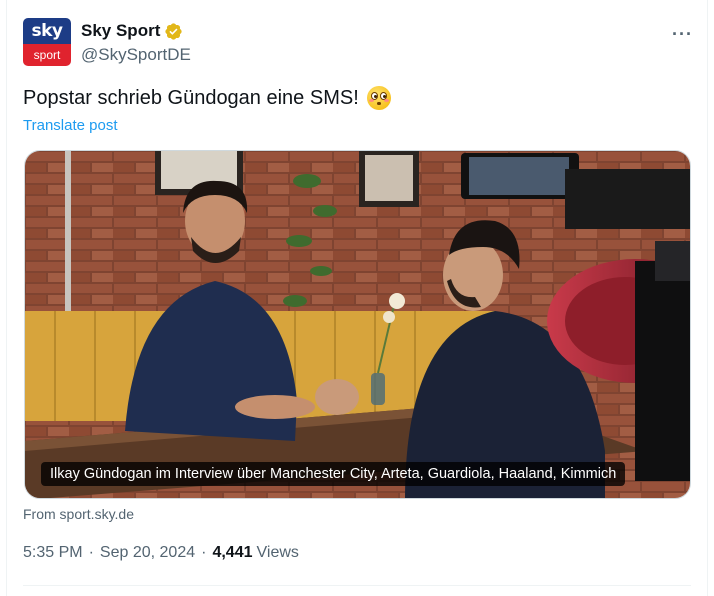 This screenshot has height=596, width=714. Describe the element at coordinates (147, 553) in the screenshot. I see `tweet-date: Sep 20, 2024` at that location.